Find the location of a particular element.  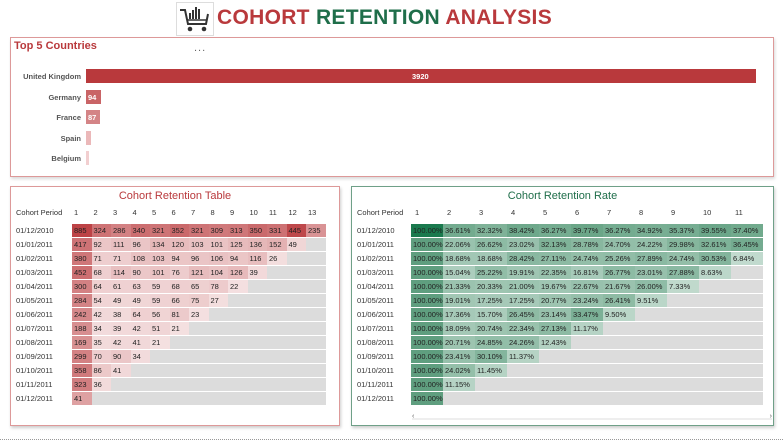

table-cell: 169 is located at coordinates (82, 342).